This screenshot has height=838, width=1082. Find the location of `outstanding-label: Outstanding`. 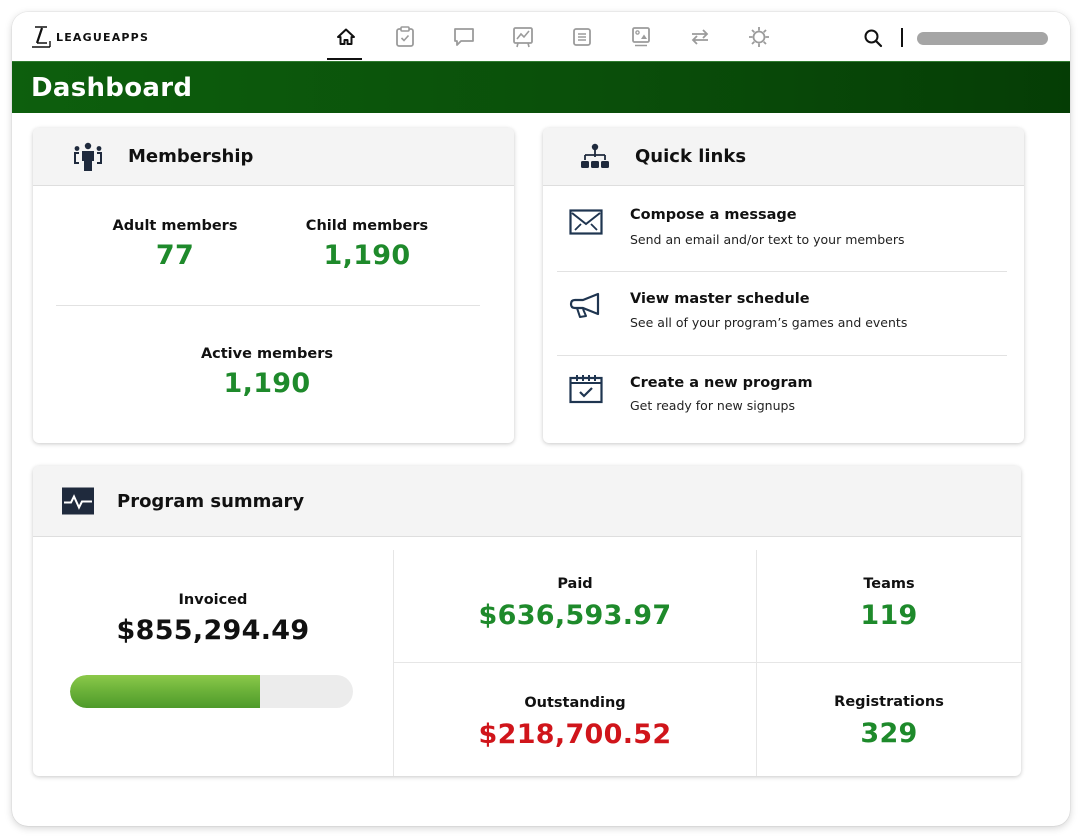

outstanding-label: Outstanding is located at coordinates (575, 703).